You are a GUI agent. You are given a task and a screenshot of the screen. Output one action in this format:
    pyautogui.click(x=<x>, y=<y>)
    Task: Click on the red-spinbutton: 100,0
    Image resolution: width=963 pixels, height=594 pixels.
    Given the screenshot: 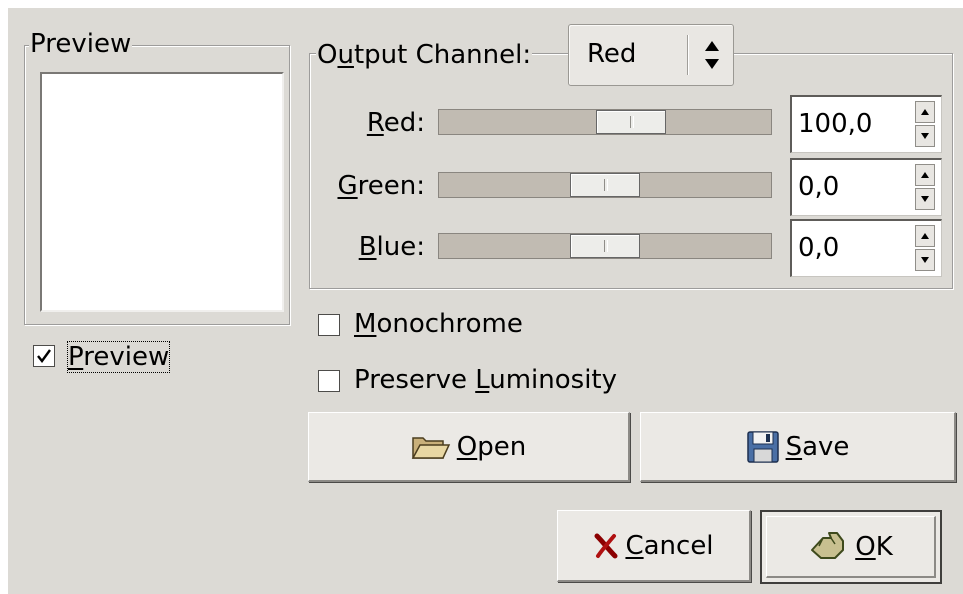 What is the action you would take?
    pyautogui.click(x=866, y=124)
    